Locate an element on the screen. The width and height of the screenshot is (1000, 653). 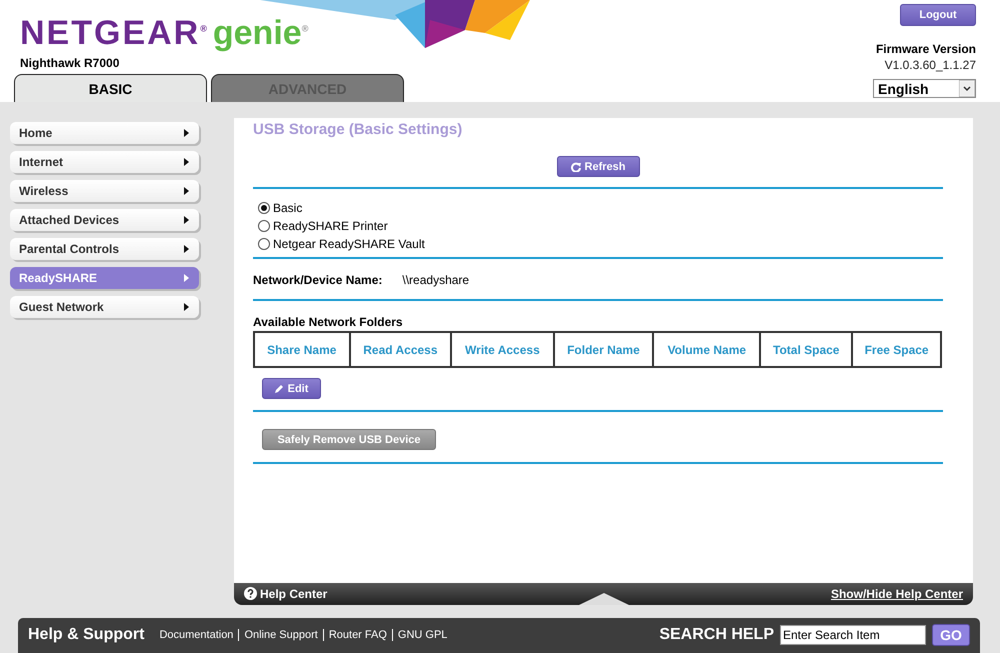
help-center-label: Help Center is located at coordinates (294, 593).